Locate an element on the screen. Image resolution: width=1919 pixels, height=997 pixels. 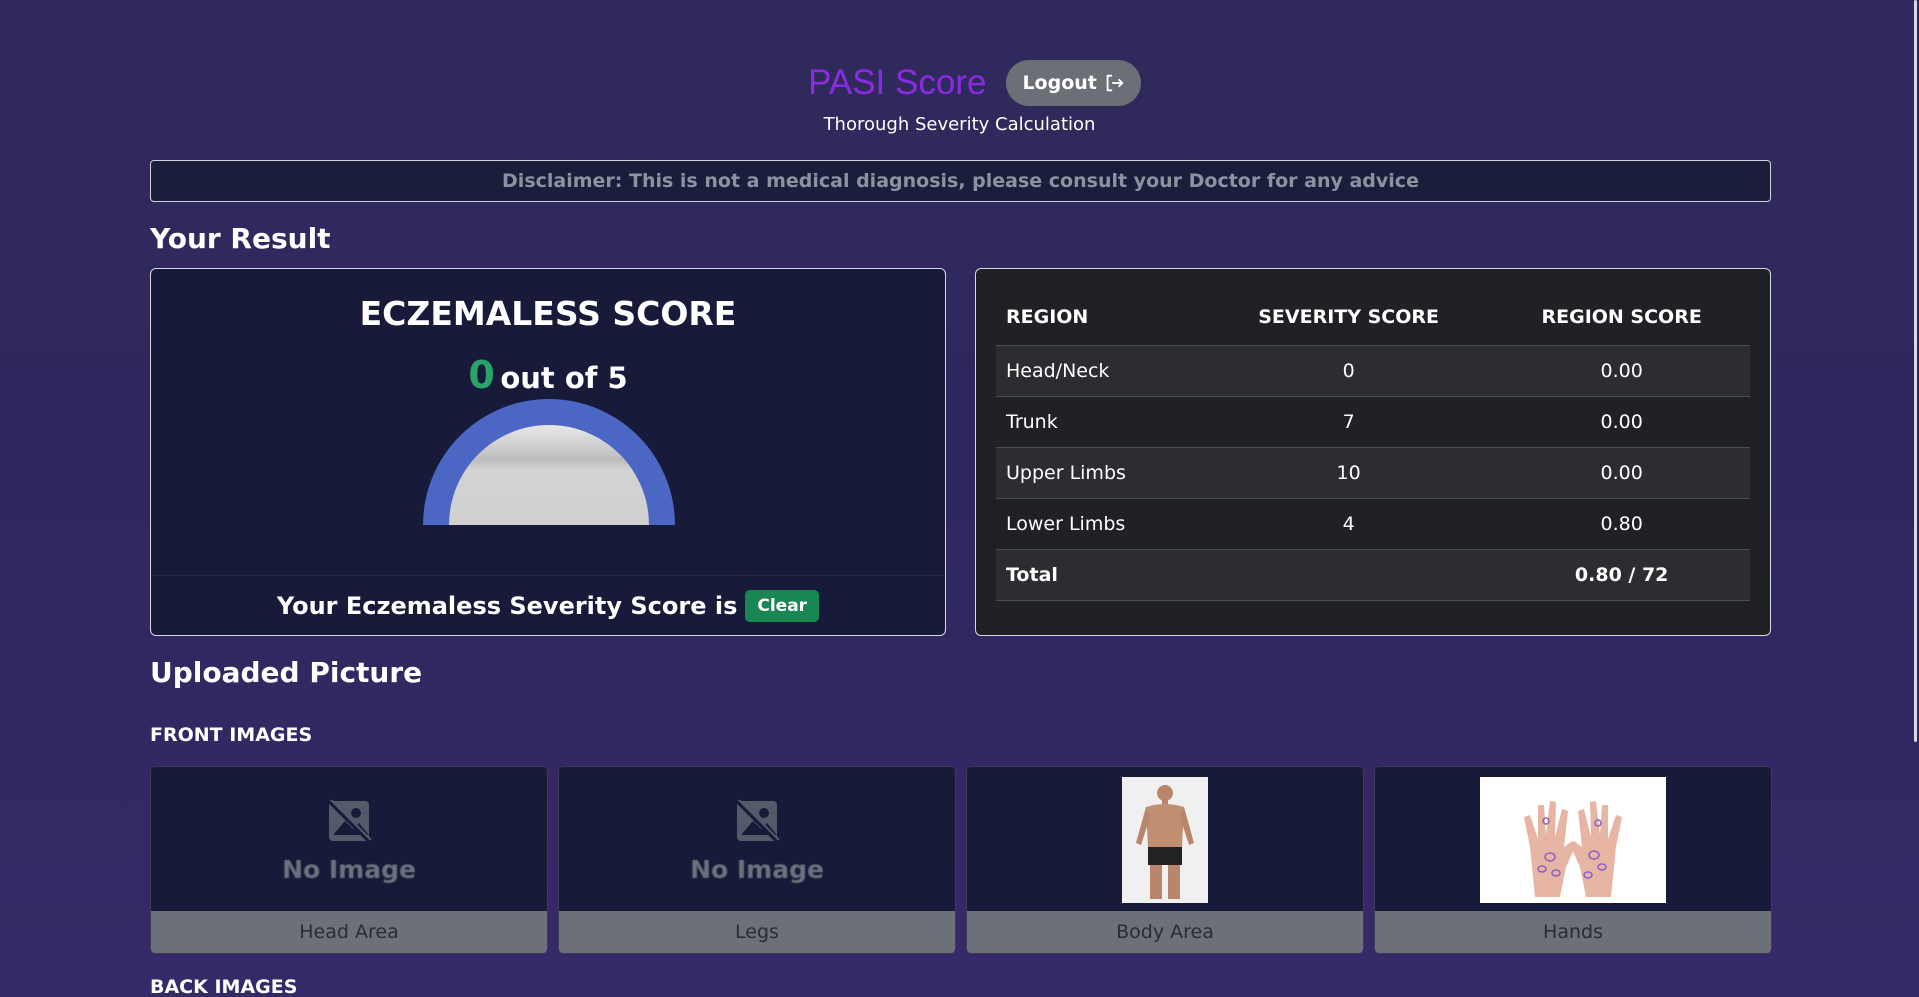
col-severity: SEVERITY SCORE is located at coordinates (1348, 317).